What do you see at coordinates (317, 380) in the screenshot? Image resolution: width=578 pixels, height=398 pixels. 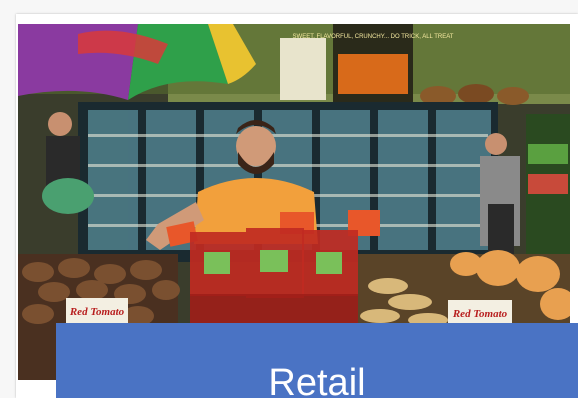 I see `banner-label: Retail` at bounding box center [317, 380].